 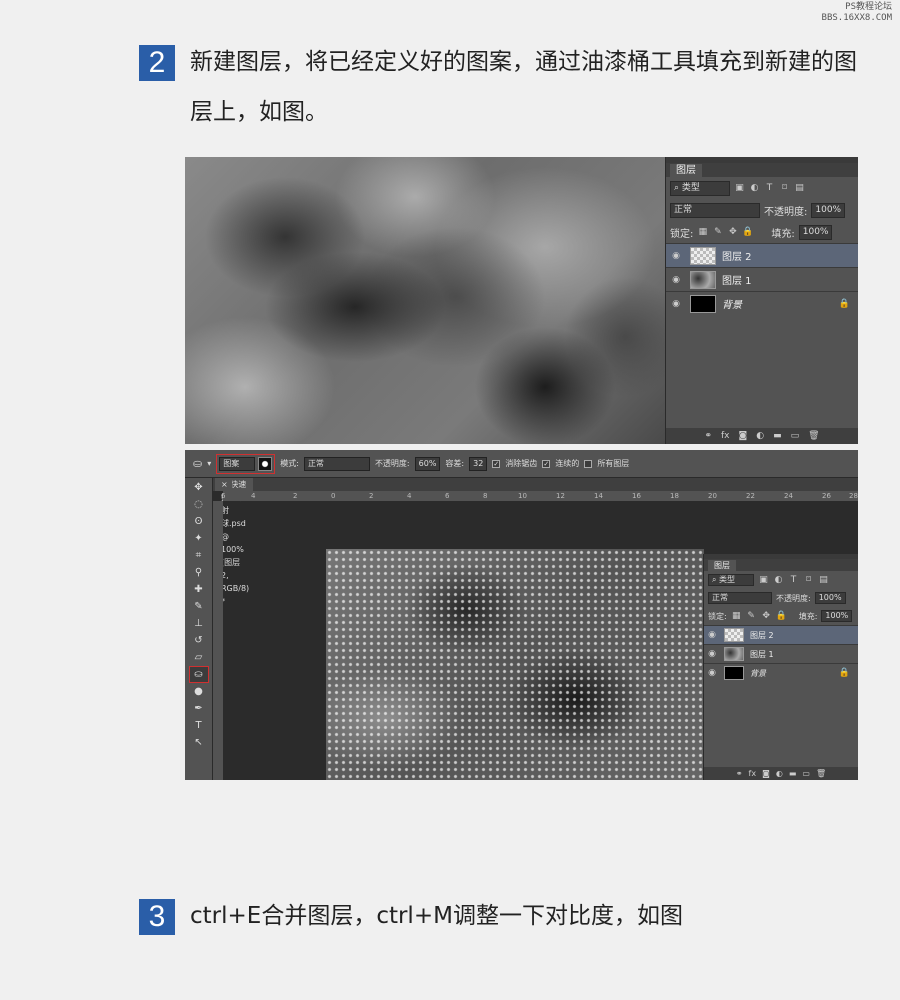 What do you see at coordinates (234, 542) in the screenshot?
I see `document-tab: ps快速打造放射球.psd @ 100% (图层 2, RGB/8) * ×` at bounding box center [234, 542].